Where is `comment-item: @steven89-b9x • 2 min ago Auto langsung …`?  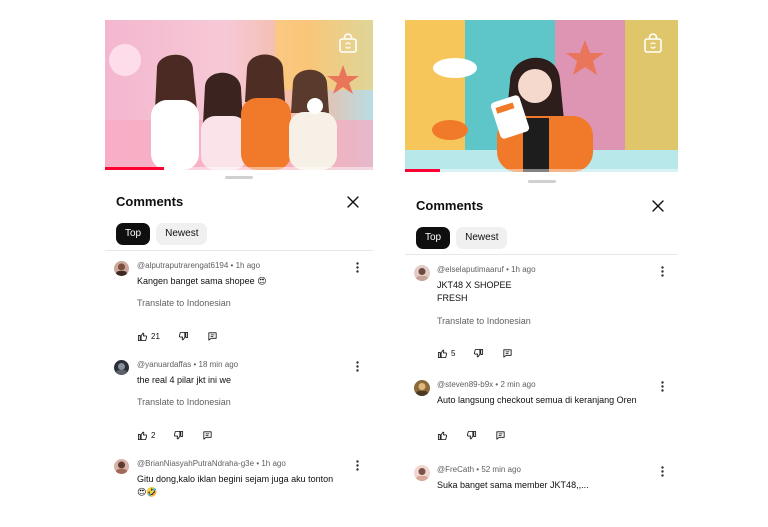 comment-item: @steven89-b9x • 2 min ago Auto langsung … is located at coordinates (541, 417).